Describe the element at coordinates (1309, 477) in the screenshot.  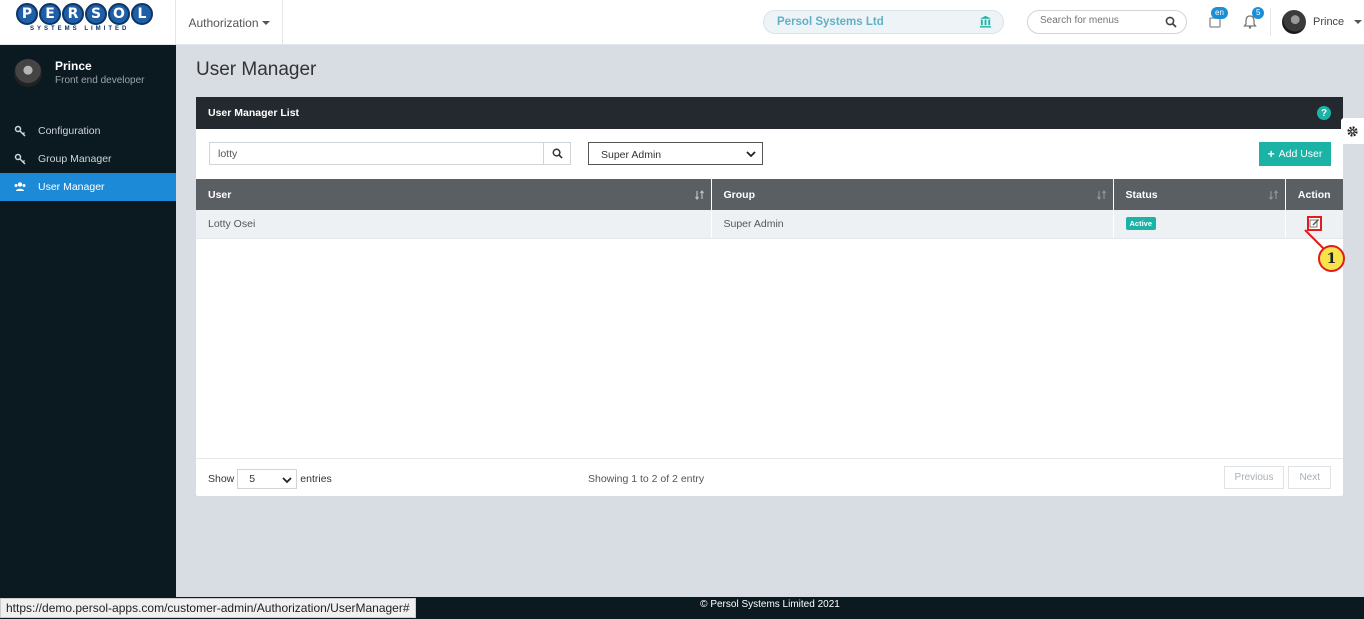
I see `next-button: Next` at that location.